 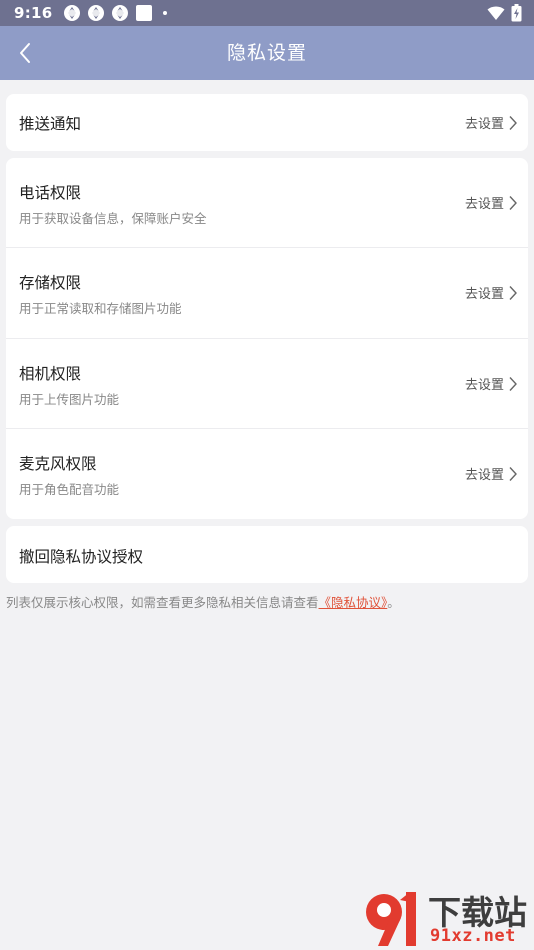 I want to click on status-bar: 9:16, so click(x=267, y=13).